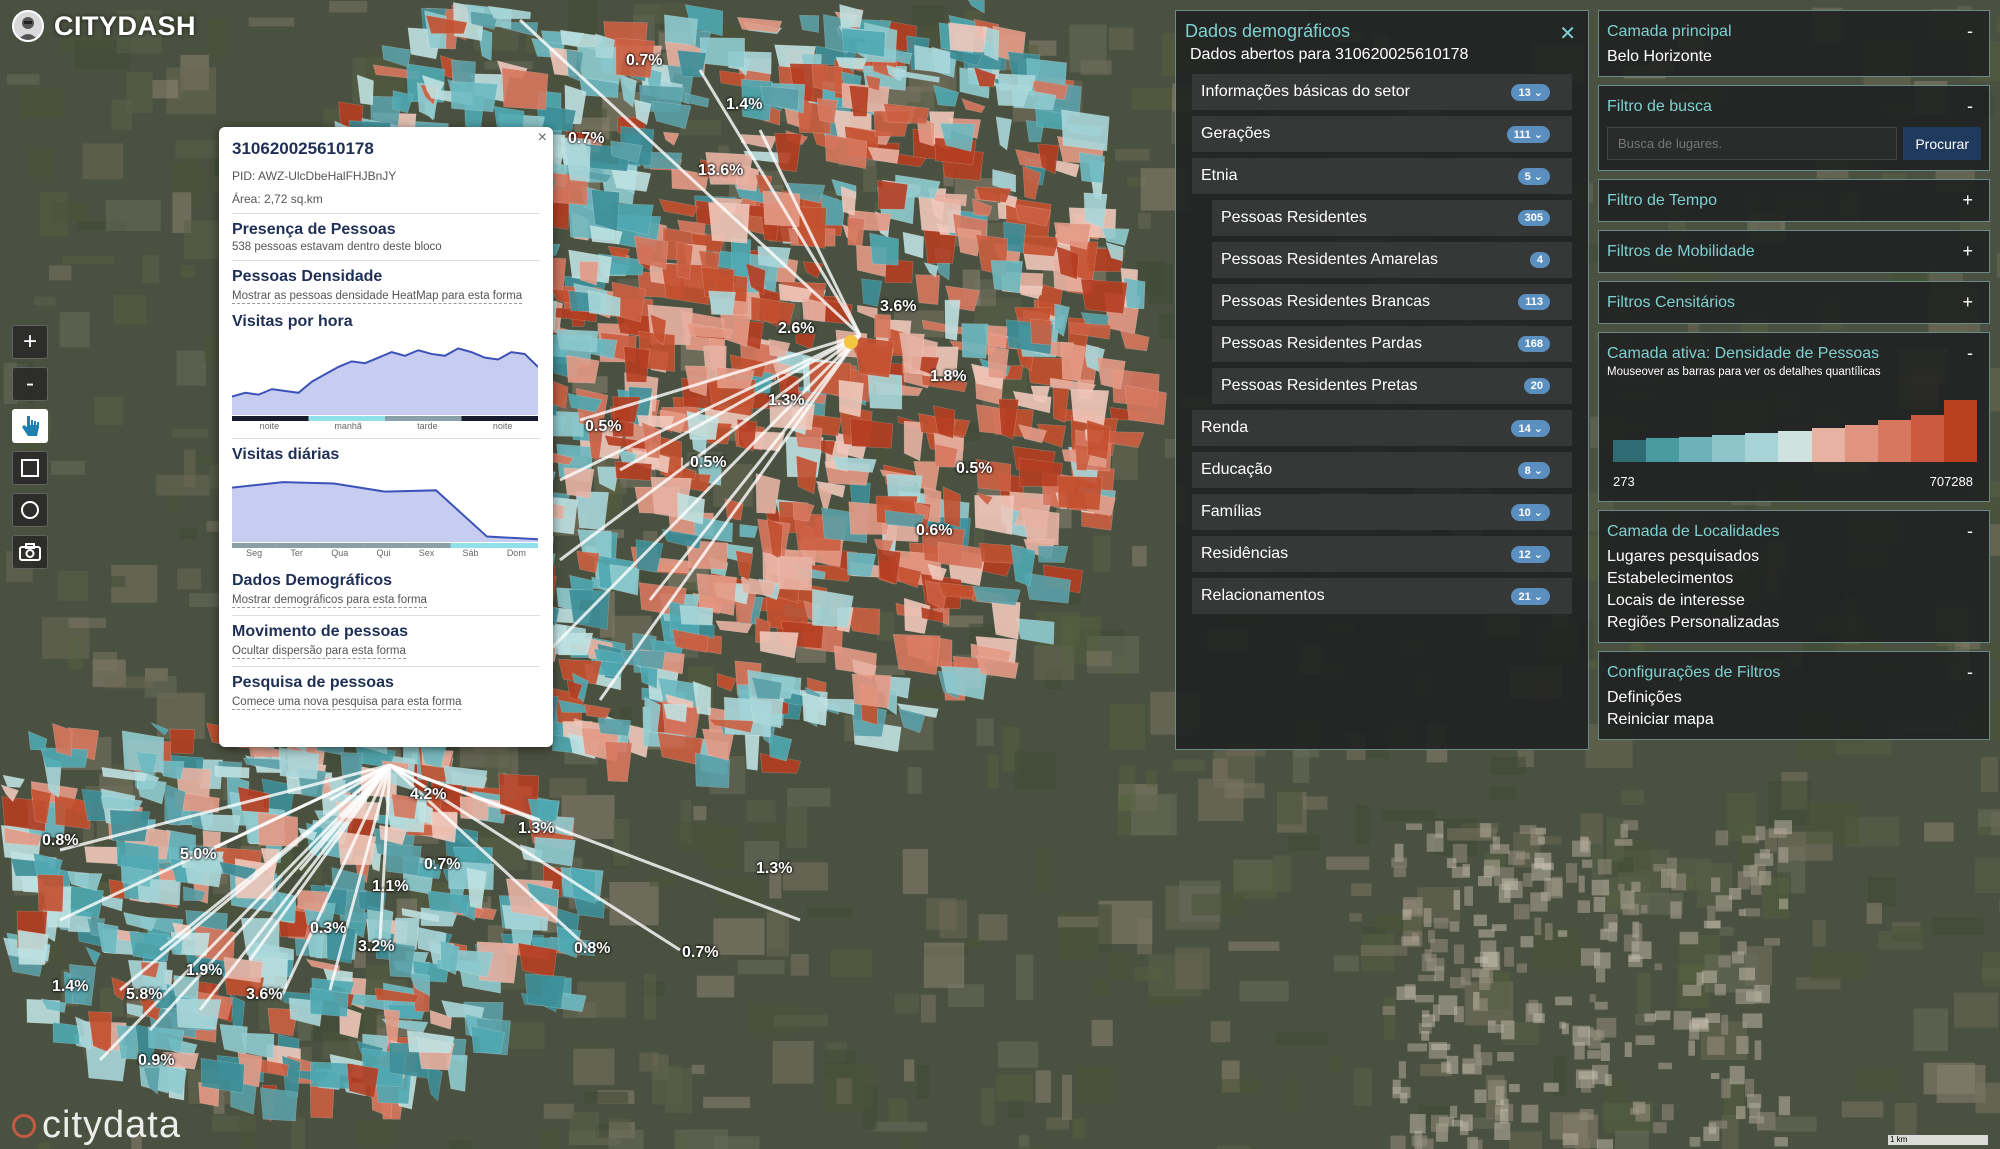 This screenshot has height=1149, width=2000. Describe the element at coordinates (385, 378) in the screenshot. I see `hourly-visits-chart` at that location.